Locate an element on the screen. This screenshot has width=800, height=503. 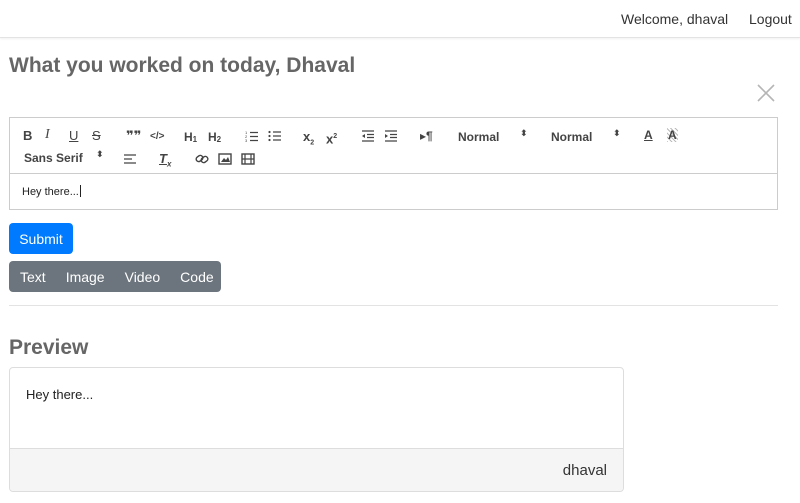
h2-button: H2 is located at coordinates (214, 138).